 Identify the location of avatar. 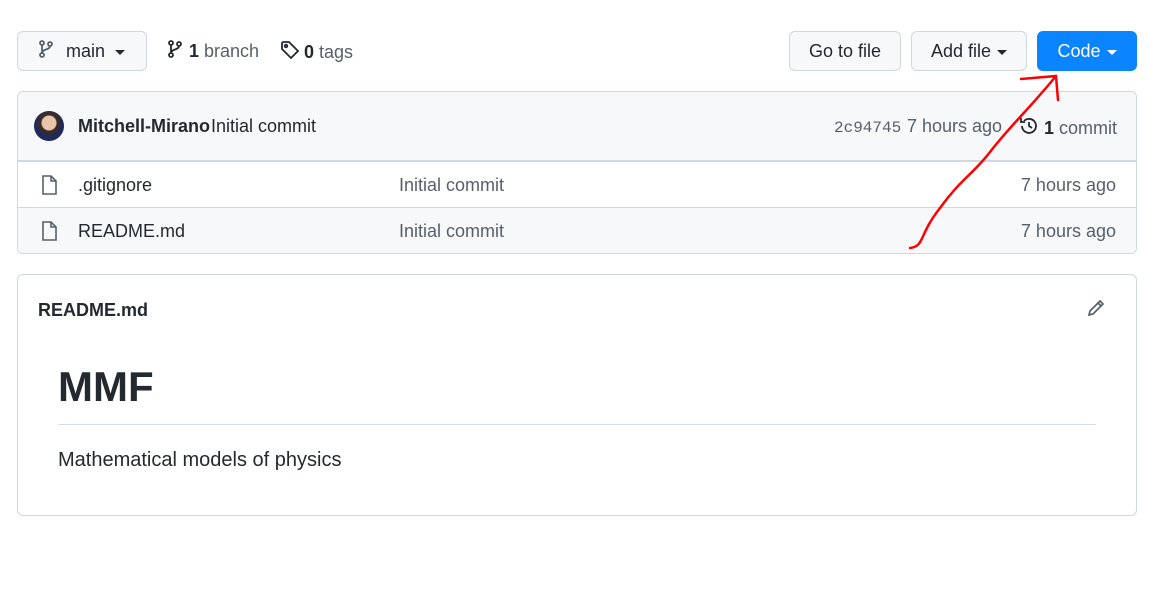
(49, 126).